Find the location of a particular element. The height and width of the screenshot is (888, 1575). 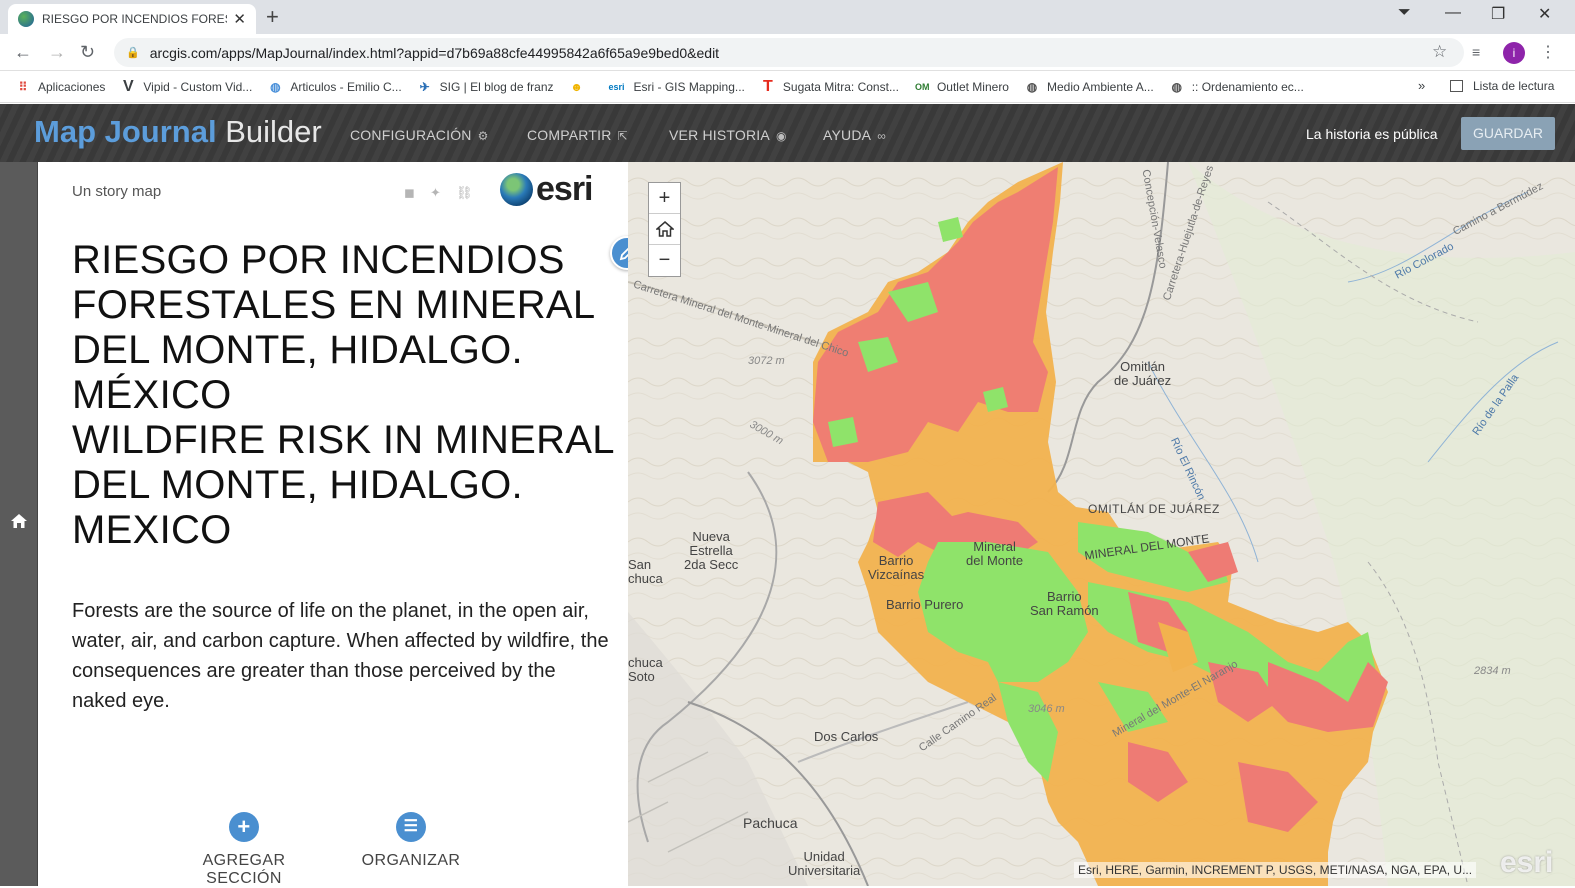

bookmark-item: ☻ is located at coordinates (581, 87).